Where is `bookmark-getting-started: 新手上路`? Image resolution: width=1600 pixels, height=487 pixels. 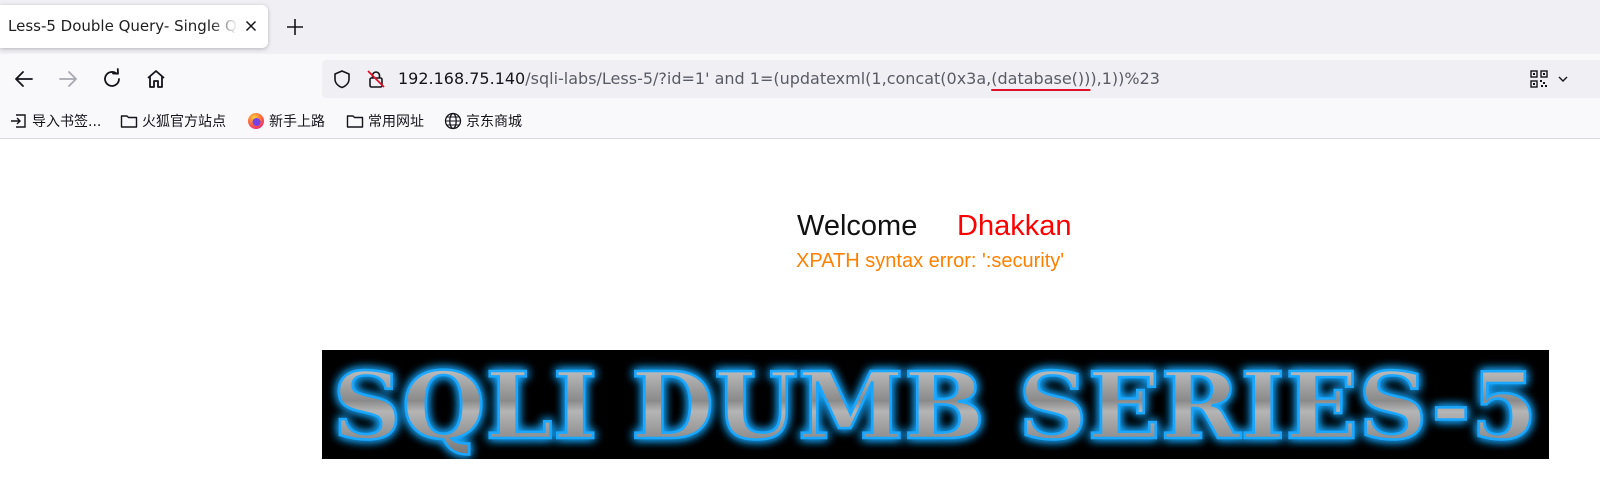
bookmark-getting-started: 新手上路 is located at coordinates (286, 121).